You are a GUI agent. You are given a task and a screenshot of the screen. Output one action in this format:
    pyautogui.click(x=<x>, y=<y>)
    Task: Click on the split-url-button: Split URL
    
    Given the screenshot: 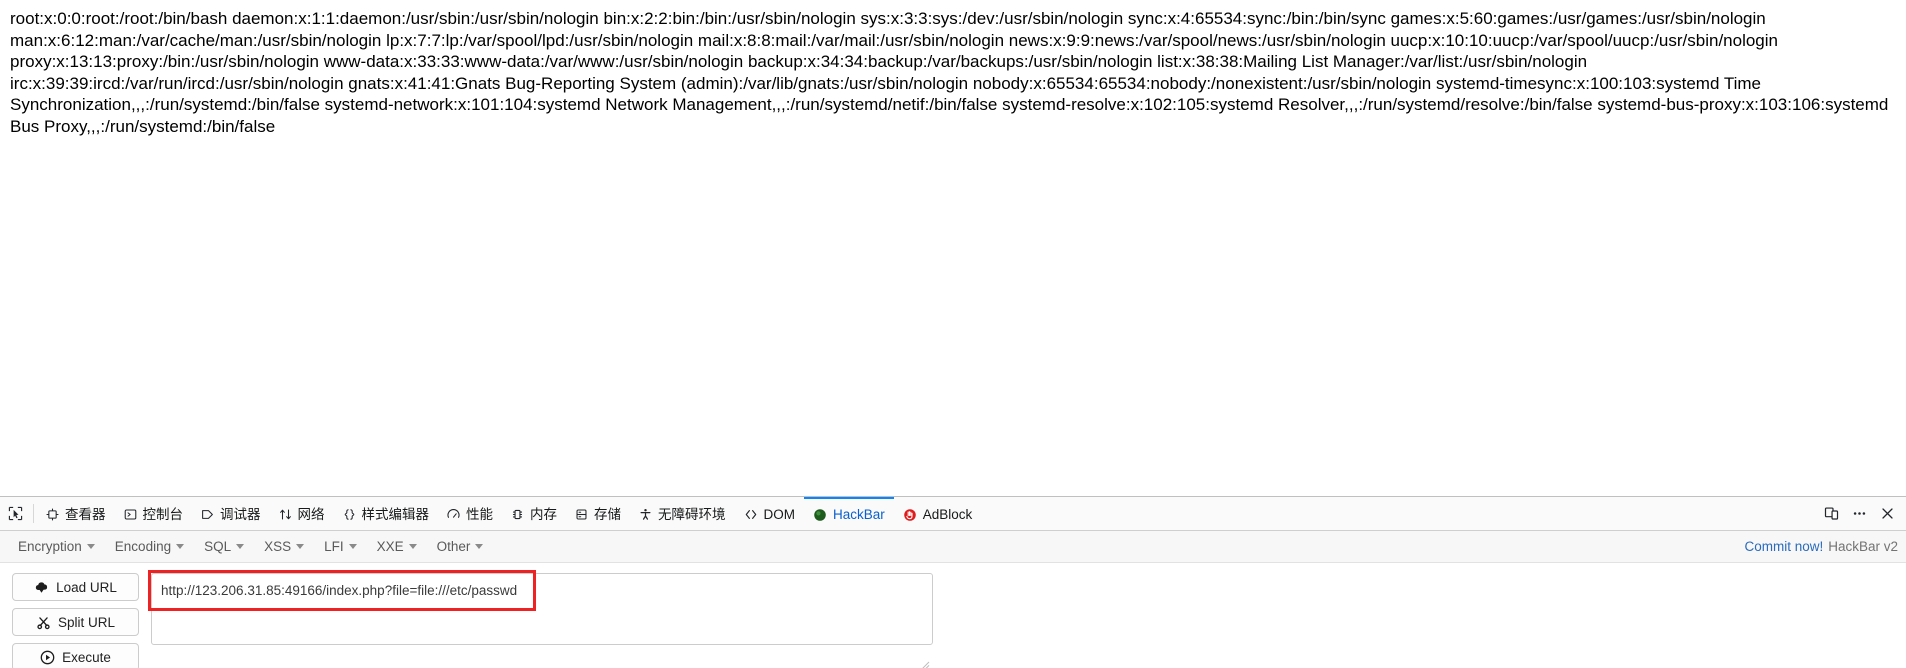 What is the action you would take?
    pyautogui.click(x=75, y=622)
    